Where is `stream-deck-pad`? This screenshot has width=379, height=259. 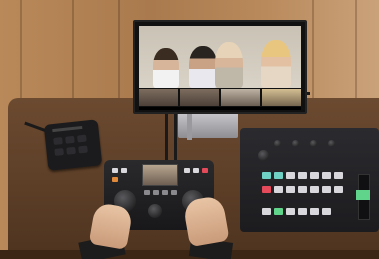 stream-deck-pad is located at coordinates (73, 145).